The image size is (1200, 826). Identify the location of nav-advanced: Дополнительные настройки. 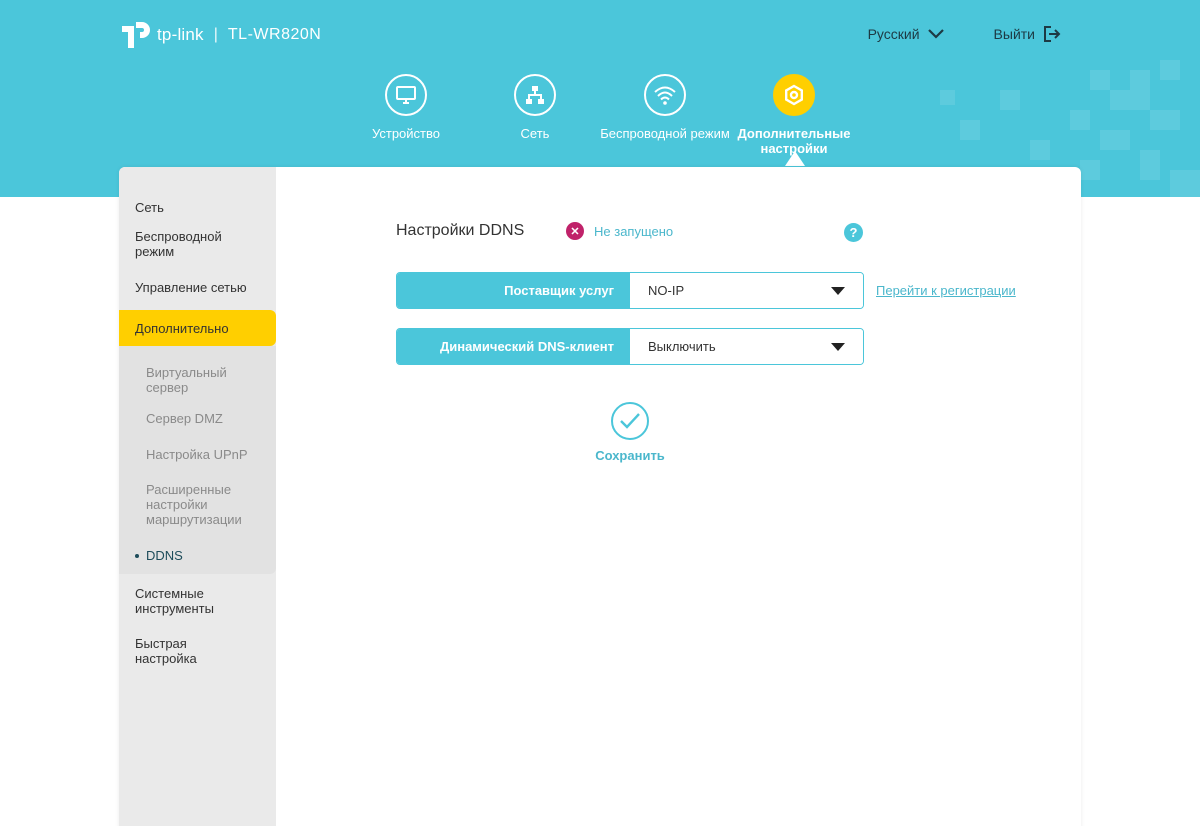
(794, 115).